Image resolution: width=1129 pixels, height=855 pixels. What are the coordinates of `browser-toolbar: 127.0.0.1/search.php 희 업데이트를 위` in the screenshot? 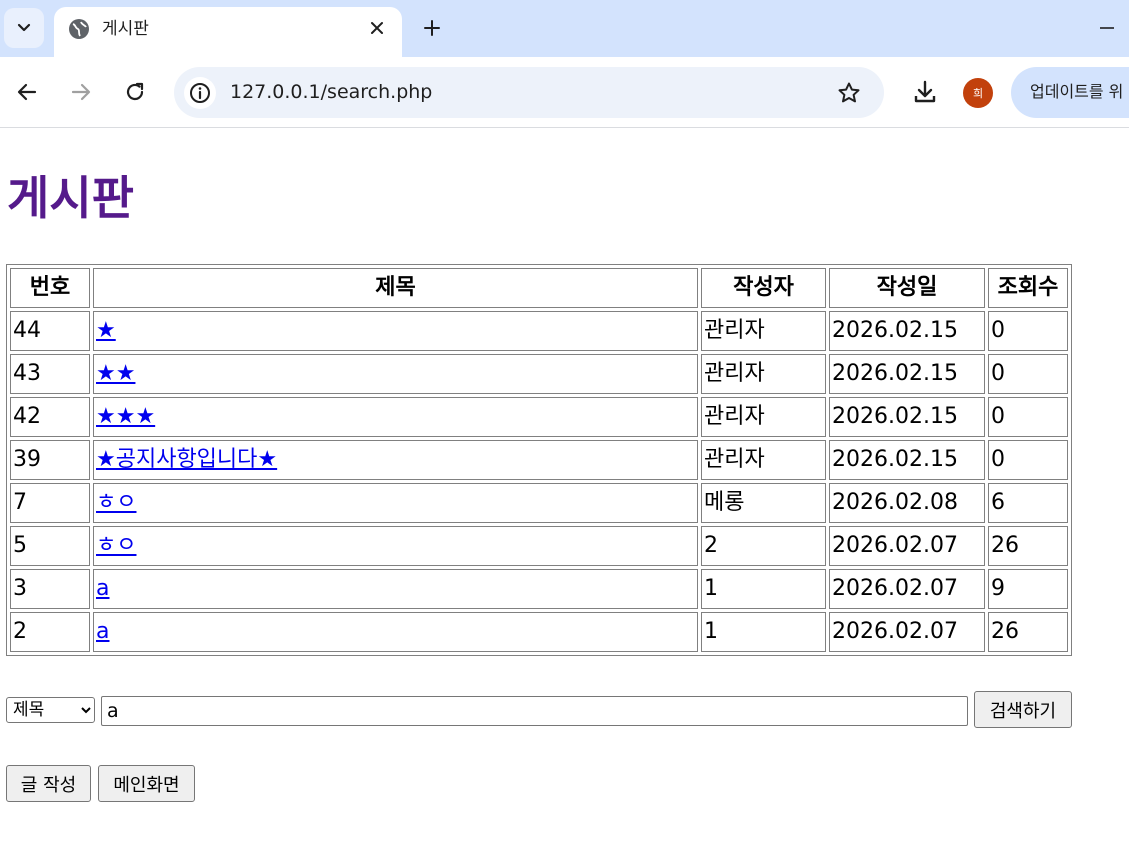 It's located at (564, 92).